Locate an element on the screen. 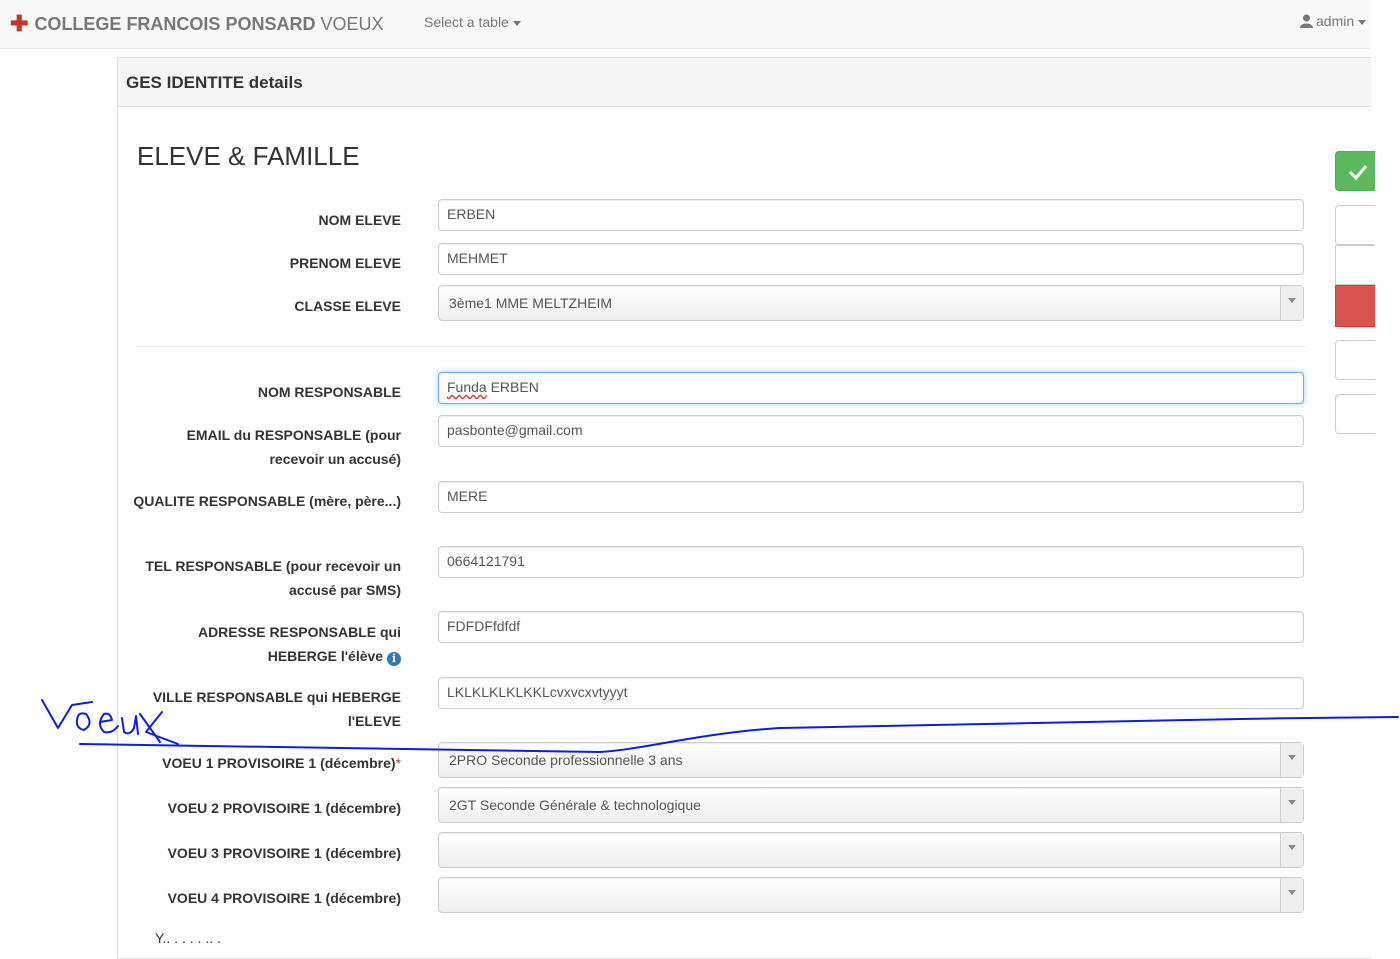 The height and width of the screenshot is (959, 1400). voeu1-value: 2PRO Seconde professionnelle 3 ans is located at coordinates (566, 760).